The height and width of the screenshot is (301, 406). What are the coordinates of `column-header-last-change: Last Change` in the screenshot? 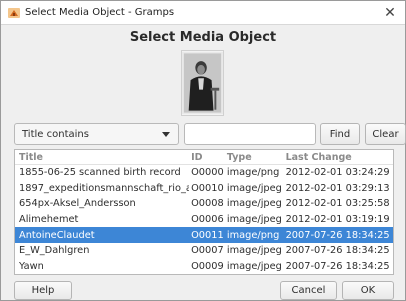 It's located at (338, 157).